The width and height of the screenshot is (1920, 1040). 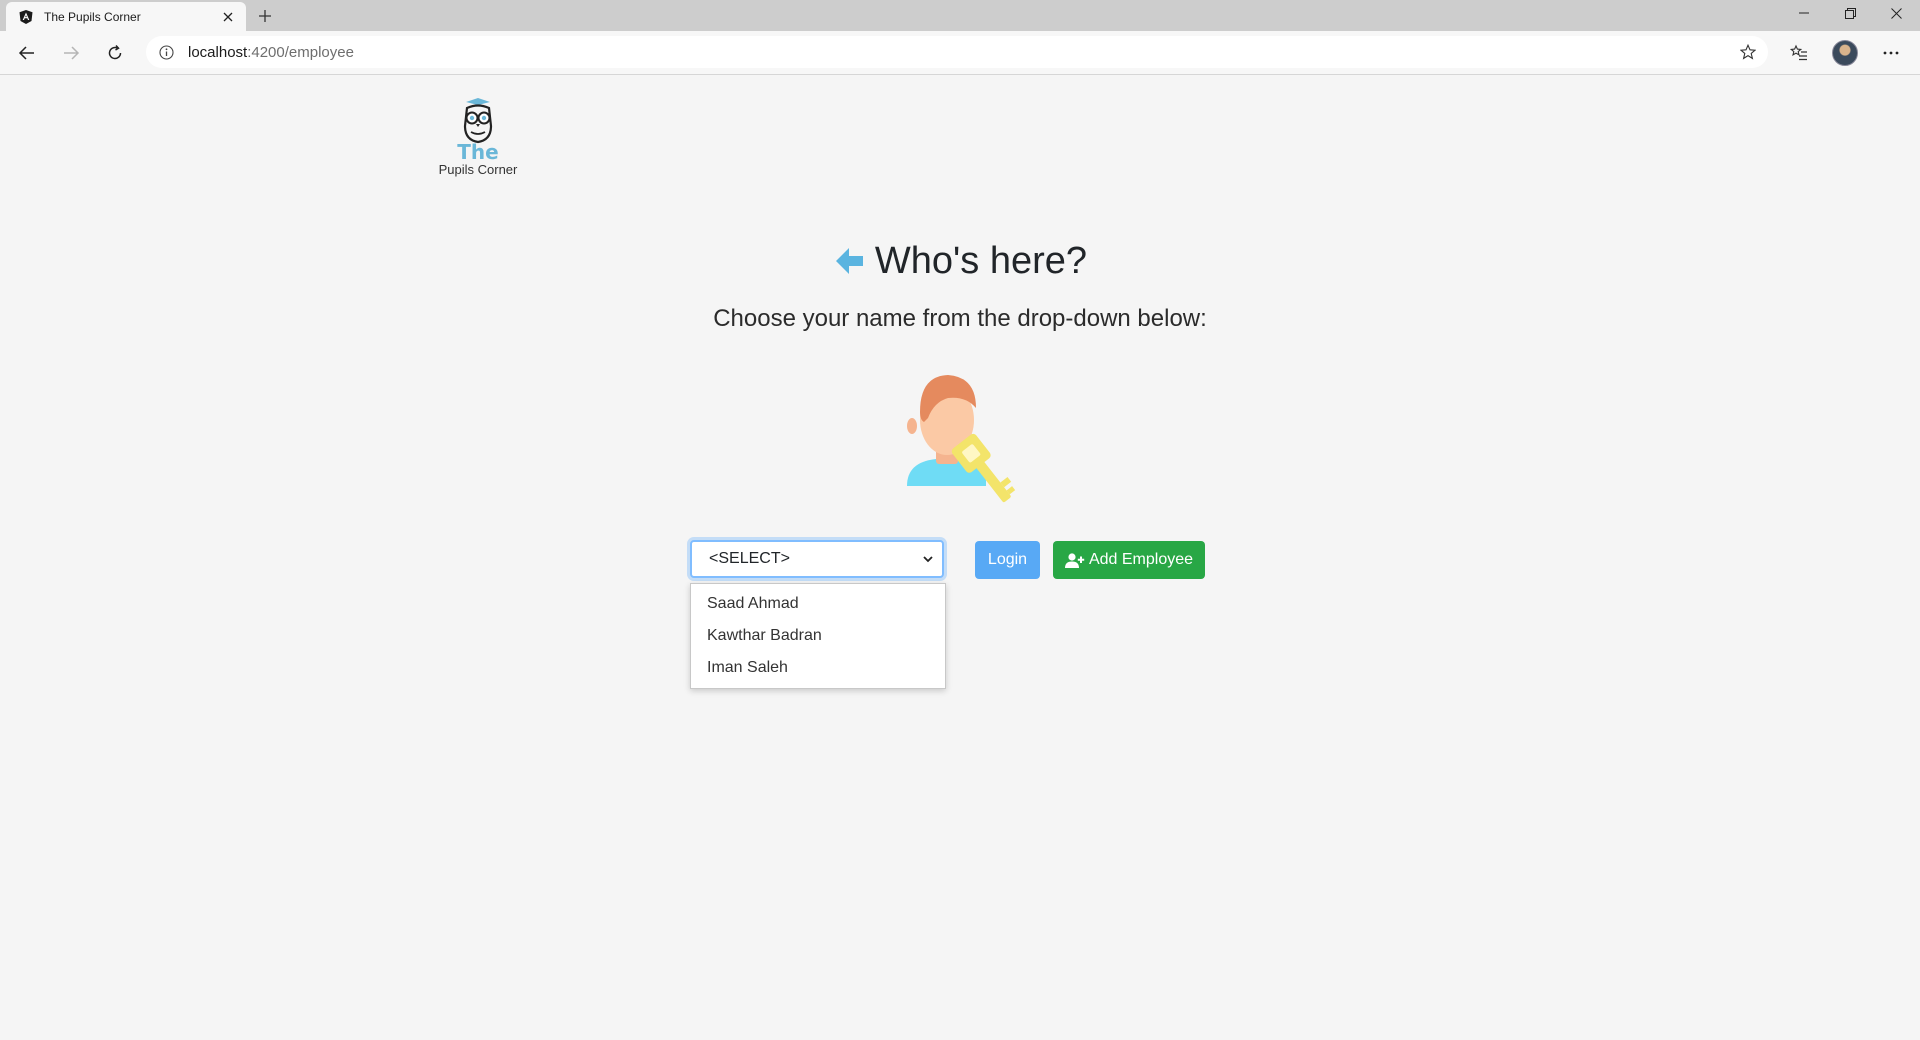 What do you see at coordinates (960, 15) in the screenshot?
I see `browser-tabstrip: The Pupils Corner` at bounding box center [960, 15].